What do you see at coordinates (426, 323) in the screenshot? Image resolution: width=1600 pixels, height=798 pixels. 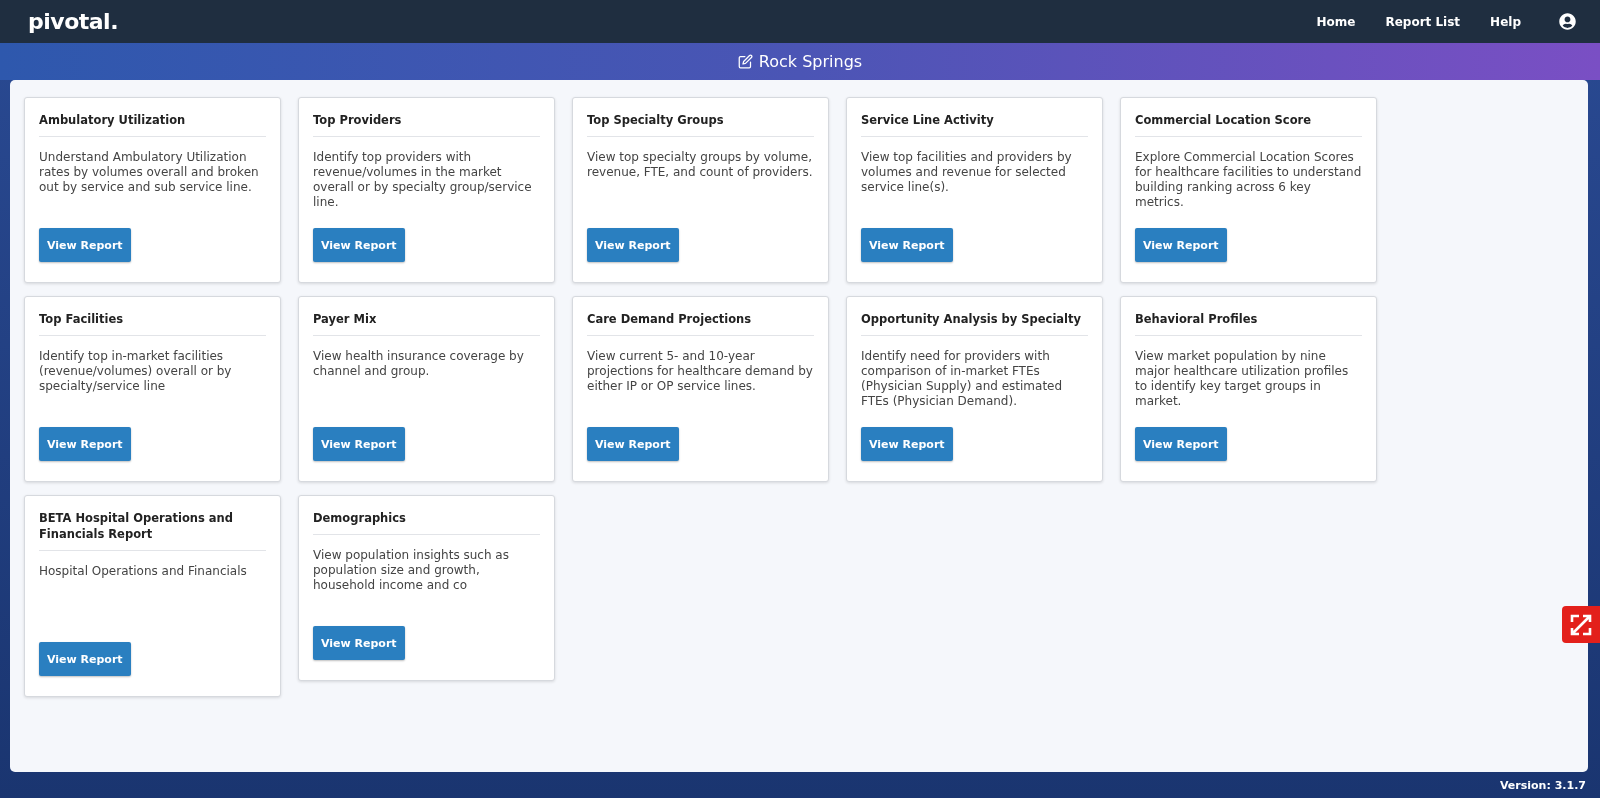 I see `report-title: Payer Mix` at bounding box center [426, 323].